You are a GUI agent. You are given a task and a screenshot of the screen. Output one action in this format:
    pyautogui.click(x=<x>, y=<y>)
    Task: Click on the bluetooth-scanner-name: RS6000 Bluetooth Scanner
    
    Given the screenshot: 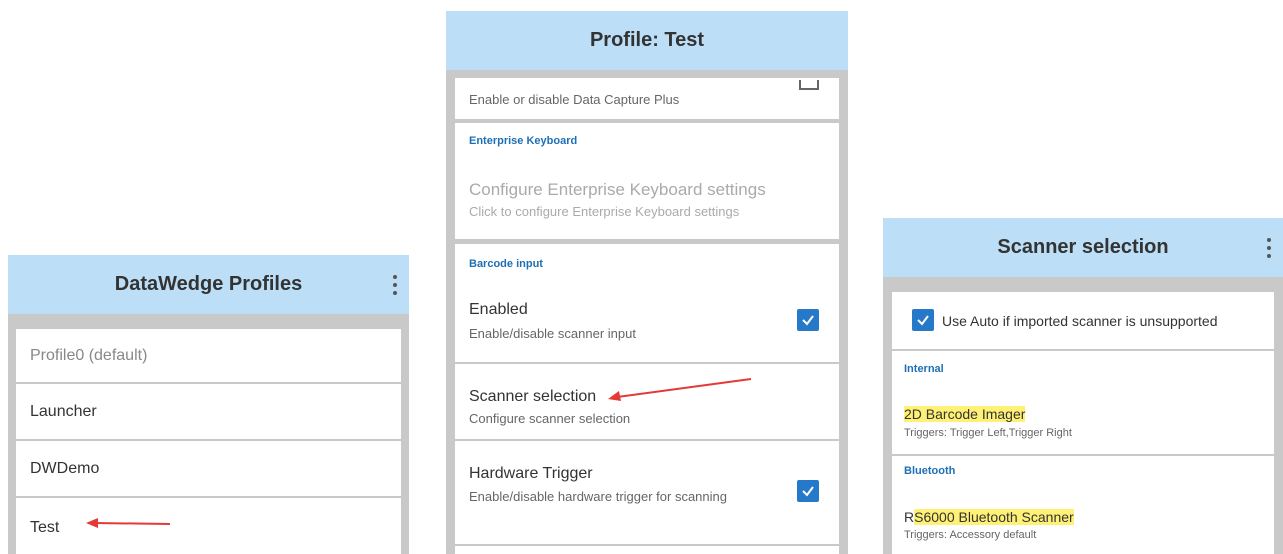 What is the action you would take?
    pyautogui.click(x=989, y=517)
    